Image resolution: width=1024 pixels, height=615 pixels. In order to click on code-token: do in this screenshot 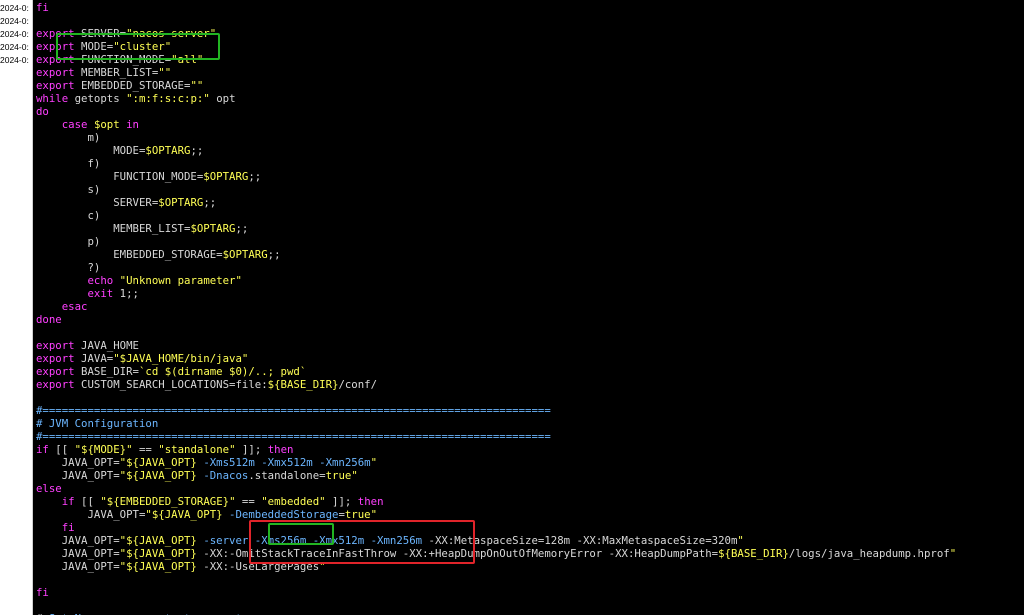, I will do `click(42, 111)`.